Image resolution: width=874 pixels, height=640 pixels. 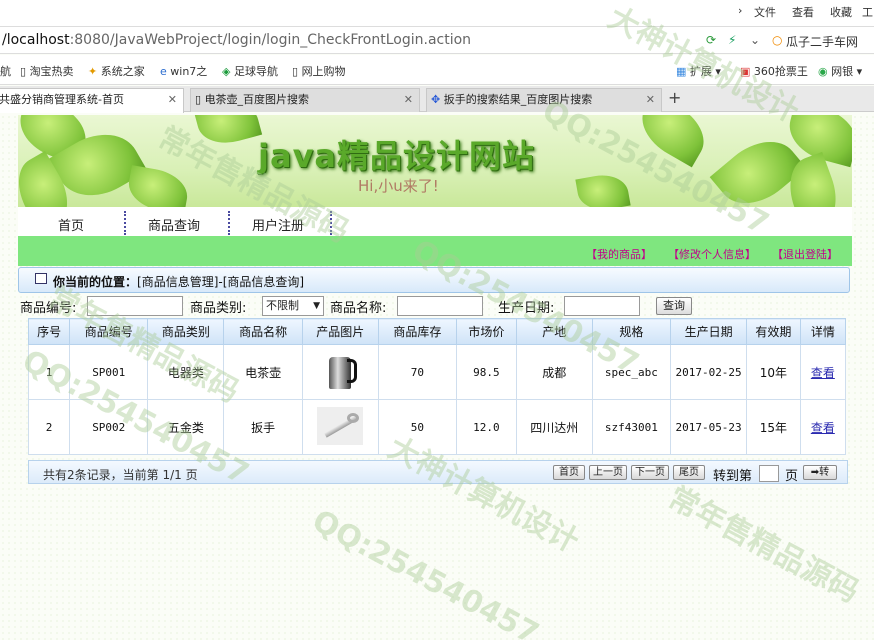 What do you see at coordinates (732, 40) in the screenshot?
I see `lightning-icon: ⚡` at bounding box center [732, 40].